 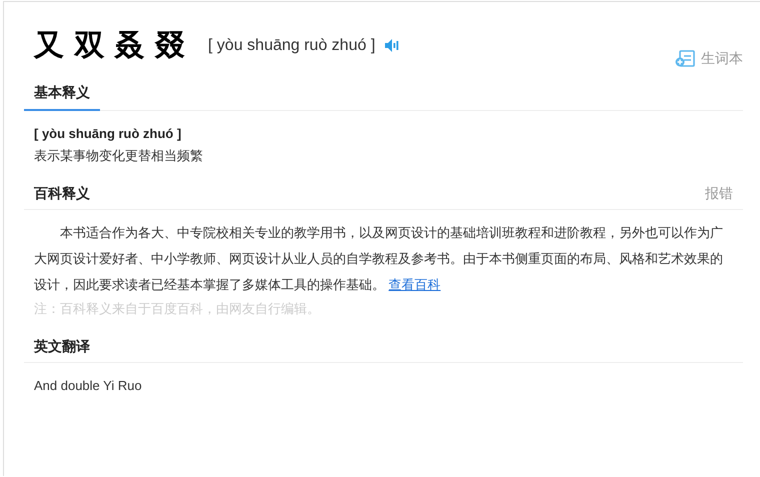 What do you see at coordinates (719, 194) in the screenshot?
I see `report-link: 报错` at bounding box center [719, 194].